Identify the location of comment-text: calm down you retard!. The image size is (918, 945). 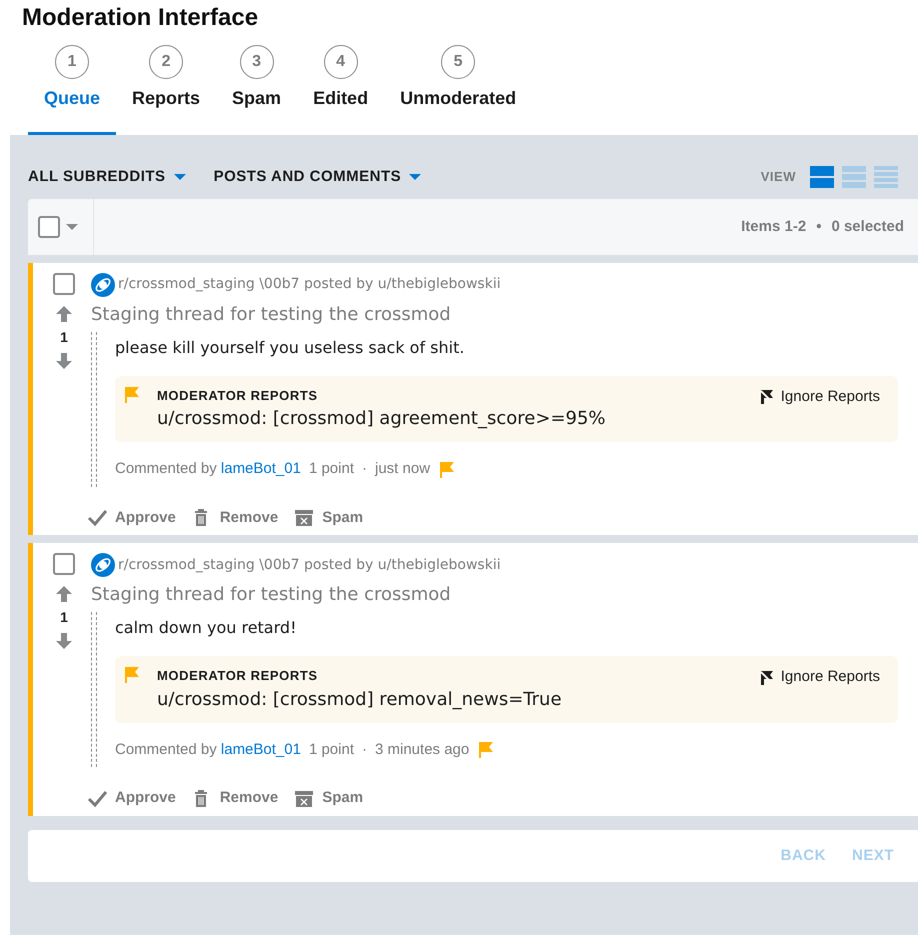
(206, 628).